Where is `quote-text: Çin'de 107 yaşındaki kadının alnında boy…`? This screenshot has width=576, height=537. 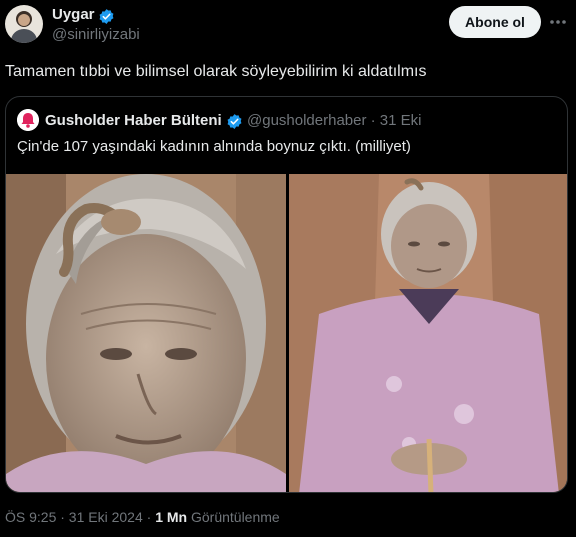 quote-text: Çin'de 107 yaşındaki kadının alnında boy… is located at coordinates (214, 146).